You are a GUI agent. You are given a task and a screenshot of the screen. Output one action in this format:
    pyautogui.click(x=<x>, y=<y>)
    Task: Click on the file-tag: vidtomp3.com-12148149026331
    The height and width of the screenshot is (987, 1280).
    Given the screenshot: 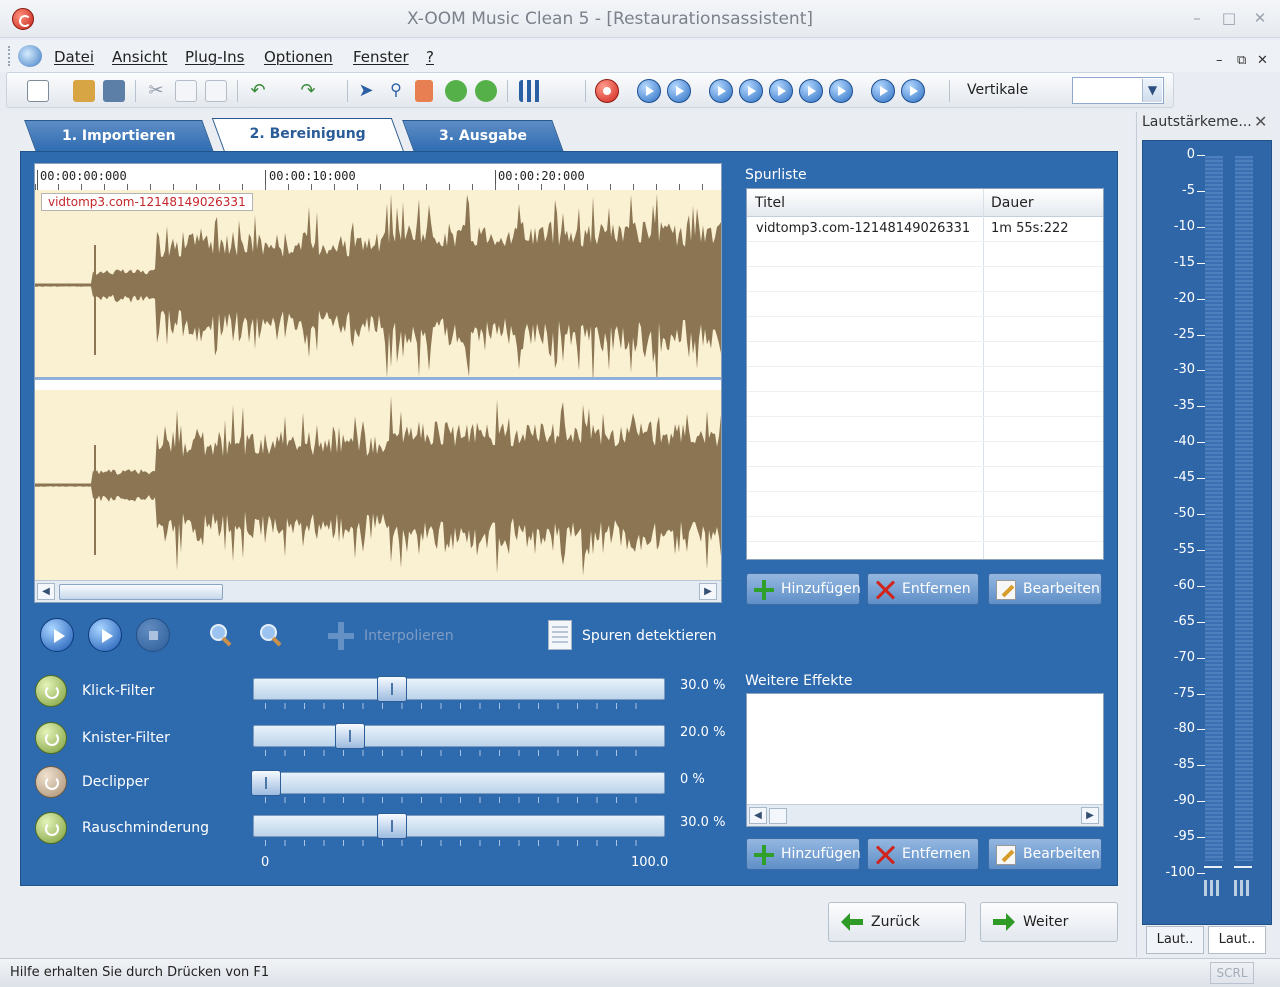 What is the action you would take?
    pyautogui.click(x=147, y=202)
    